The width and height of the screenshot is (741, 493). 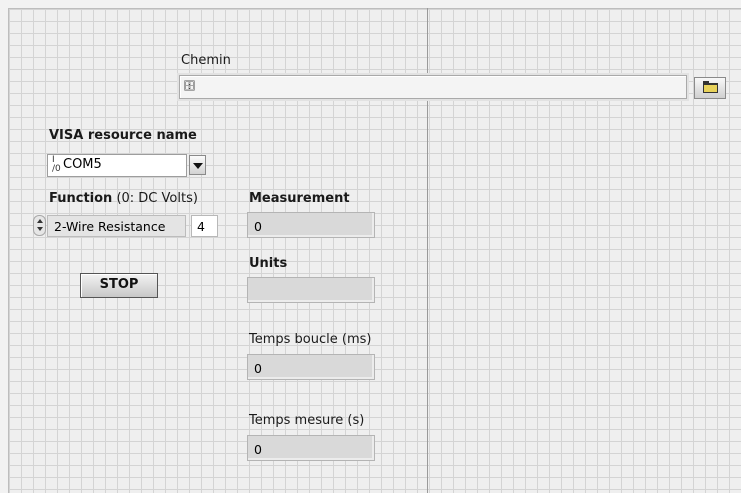 I want to click on temps-boucle-label: Temps boucle (ms), so click(x=310, y=339).